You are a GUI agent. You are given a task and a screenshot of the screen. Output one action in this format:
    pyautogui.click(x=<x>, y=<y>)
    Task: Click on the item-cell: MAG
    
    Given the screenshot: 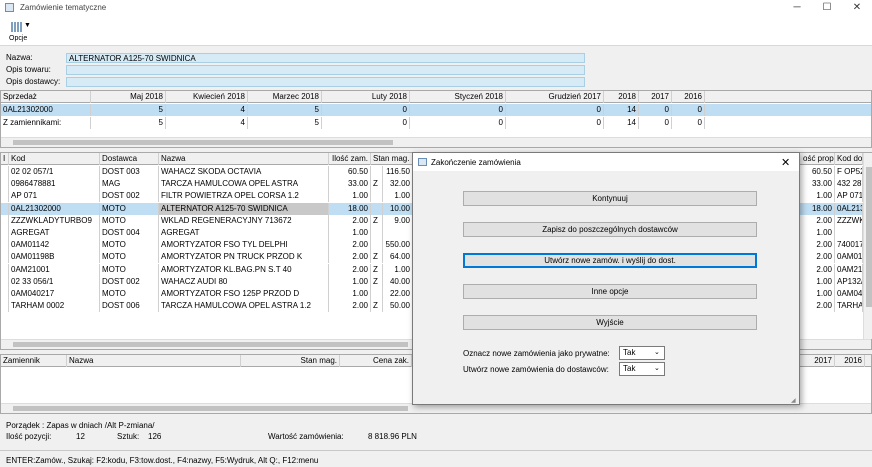 What is the action you would take?
    pyautogui.click(x=129, y=184)
    